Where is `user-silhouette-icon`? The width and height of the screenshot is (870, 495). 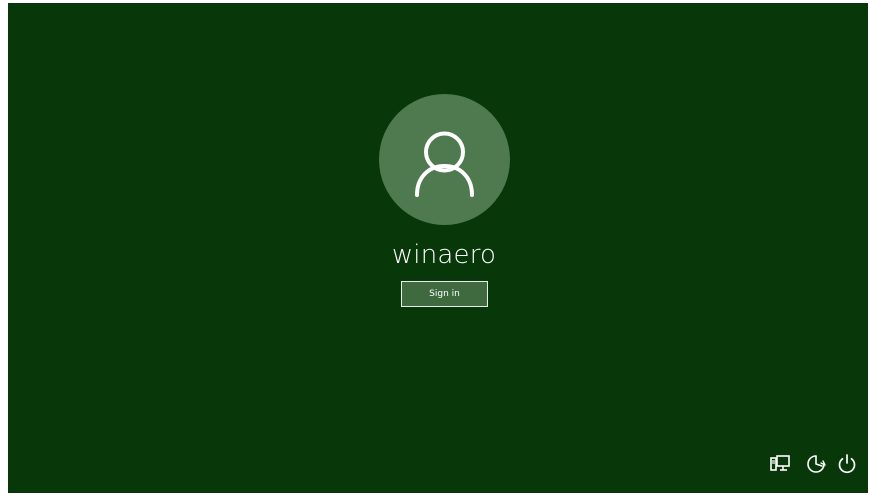 user-silhouette-icon is located at coordinates (444, 164).